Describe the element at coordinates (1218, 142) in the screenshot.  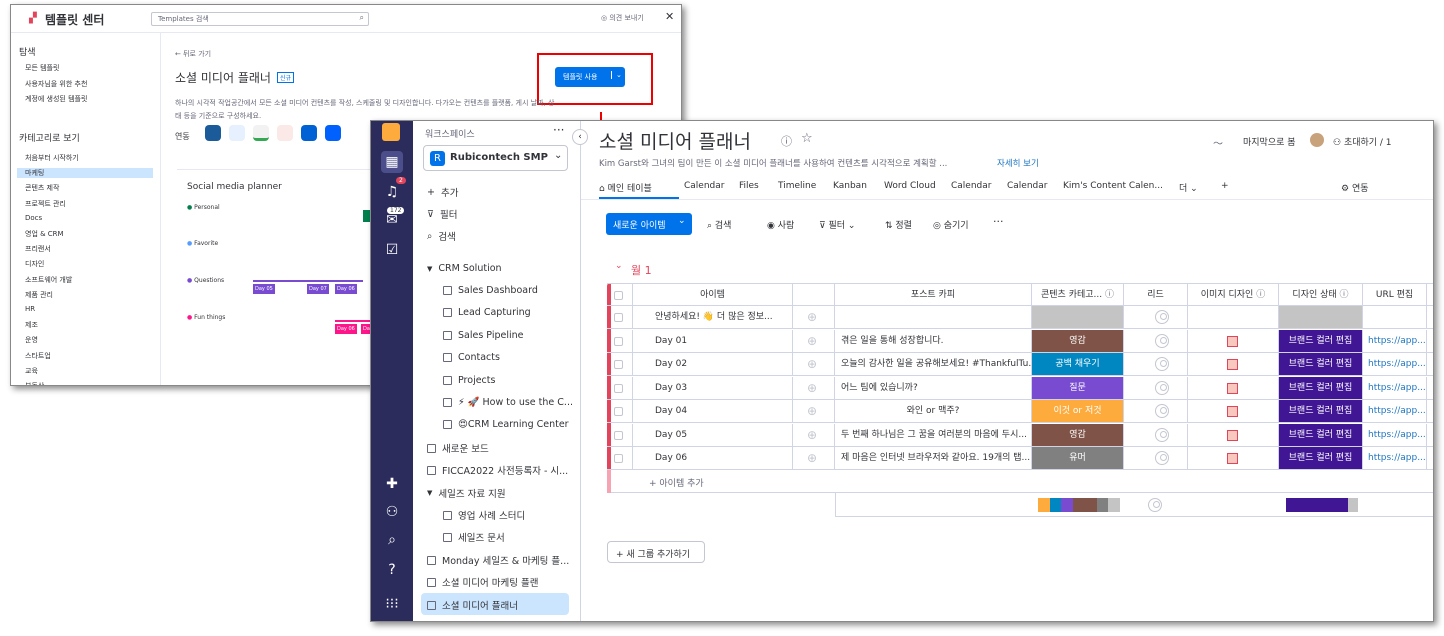
I see `activity-icon: 〜` at that location.